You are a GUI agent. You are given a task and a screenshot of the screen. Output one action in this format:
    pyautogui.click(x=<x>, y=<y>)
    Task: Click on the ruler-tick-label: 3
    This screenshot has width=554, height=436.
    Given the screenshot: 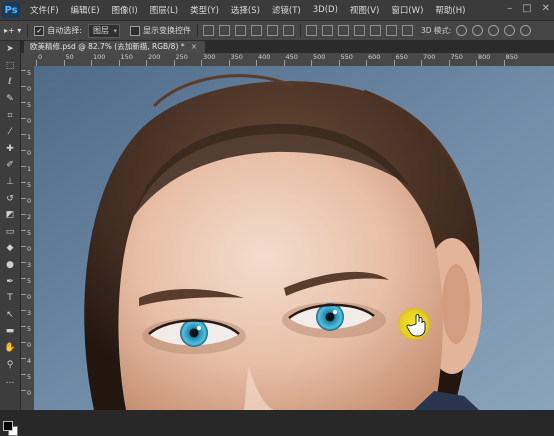 What is the action you would take?
    pyautogui.click(x=29, y=313)
    